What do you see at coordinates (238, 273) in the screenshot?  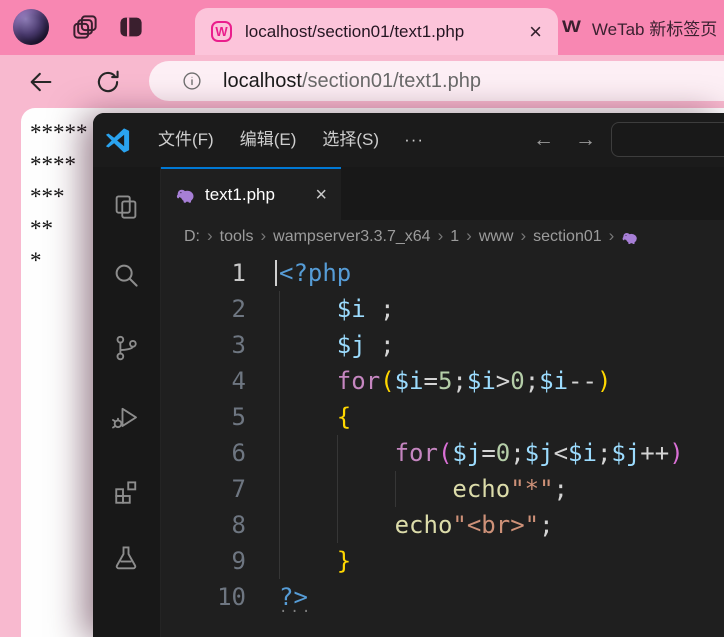 I see `line-number: 1` at bounding box center [238, 273].